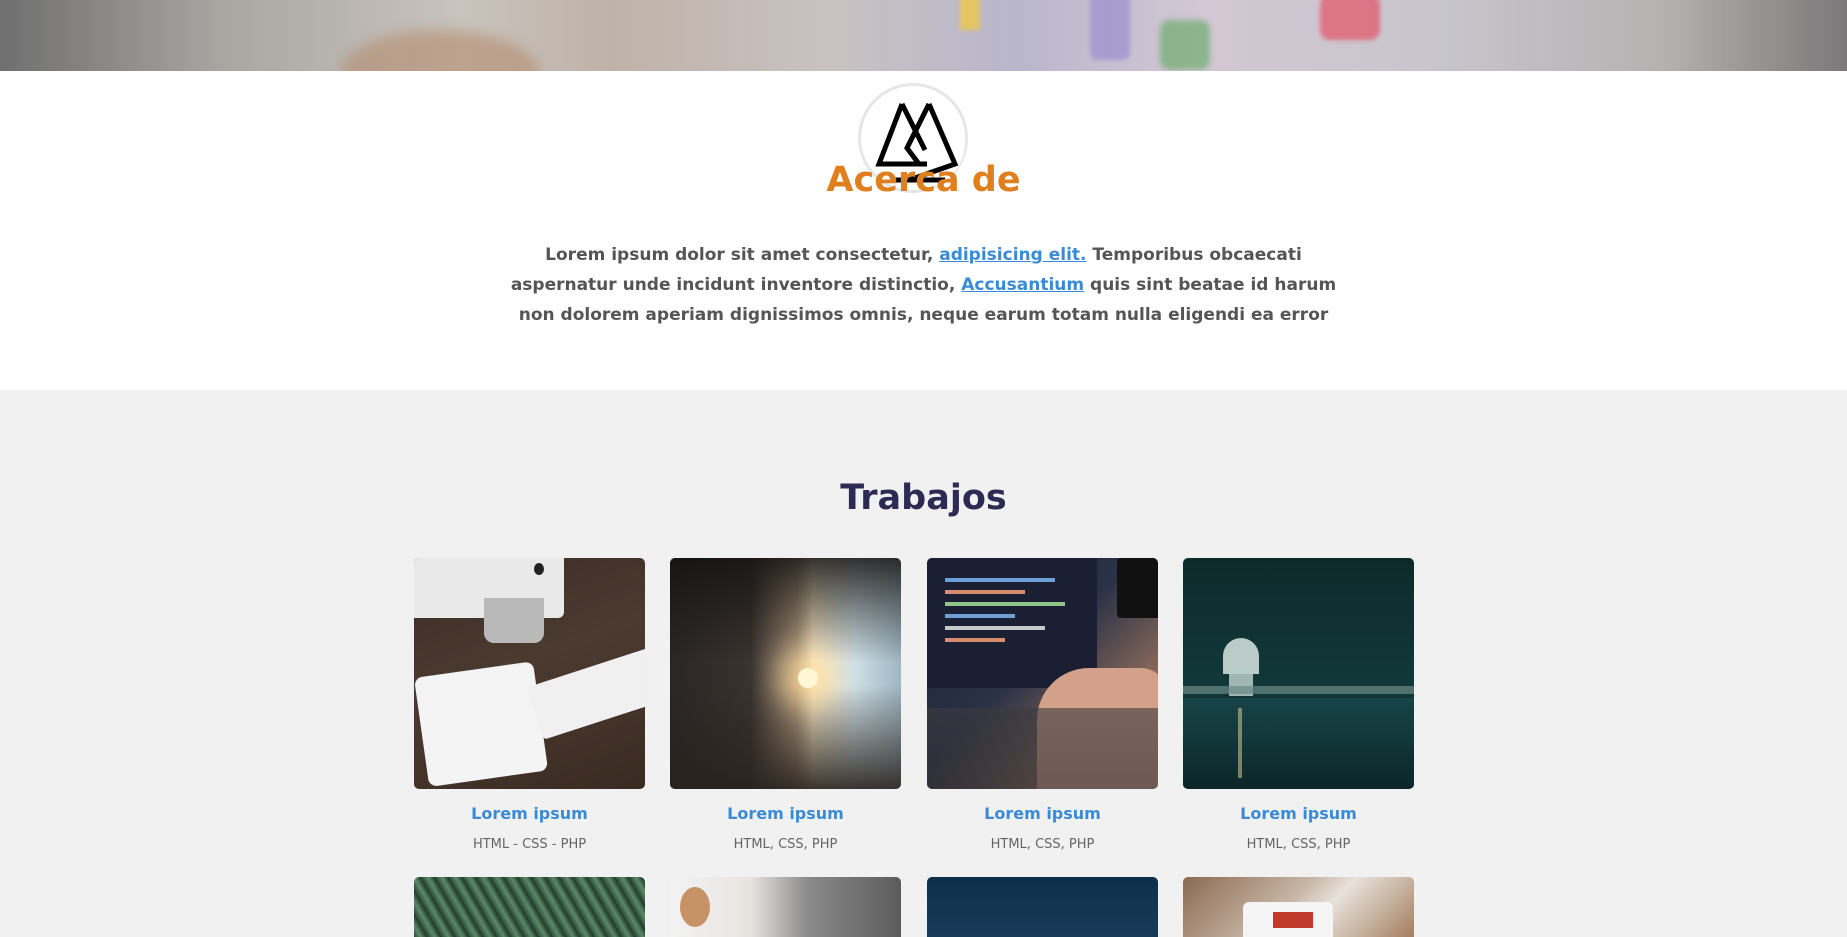  What do you see at coordinates (1042, 673) in the screenshot?
I see `work-image-laptop` at bounding box center [1042, 673].